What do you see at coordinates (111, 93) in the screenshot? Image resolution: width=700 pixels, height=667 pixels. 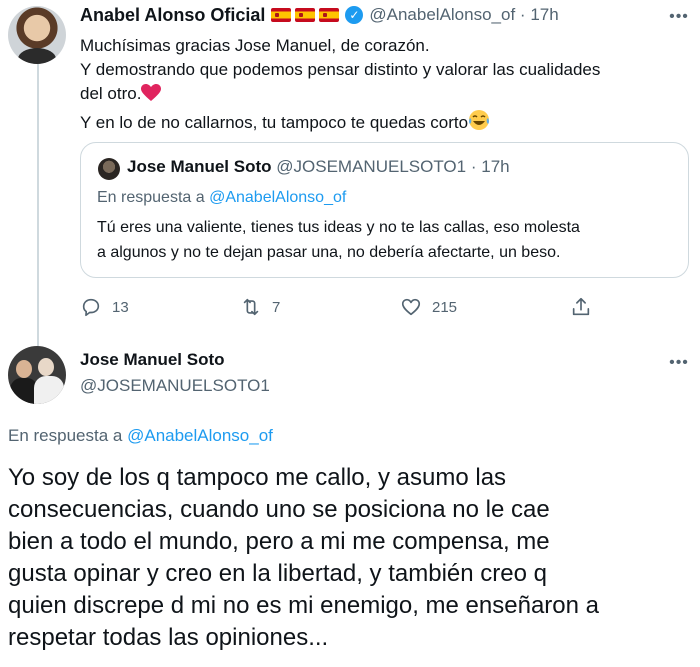 I see `tweet1-text-line: del otro.` at bounding box center [111, 93].